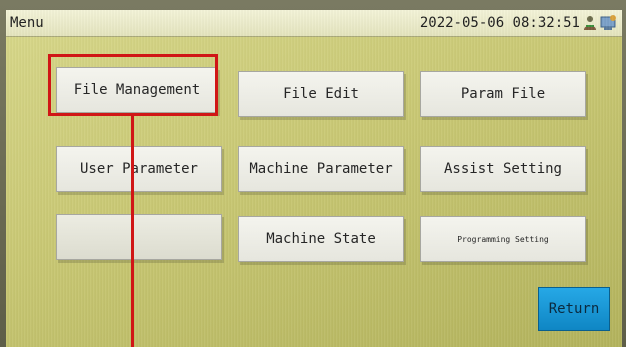 The width and height of the screenshot is (626, 347). Describe the element at coordinates (139, 169) in the screenshot. I see `user-parameter-button: User Parameter` at that location.